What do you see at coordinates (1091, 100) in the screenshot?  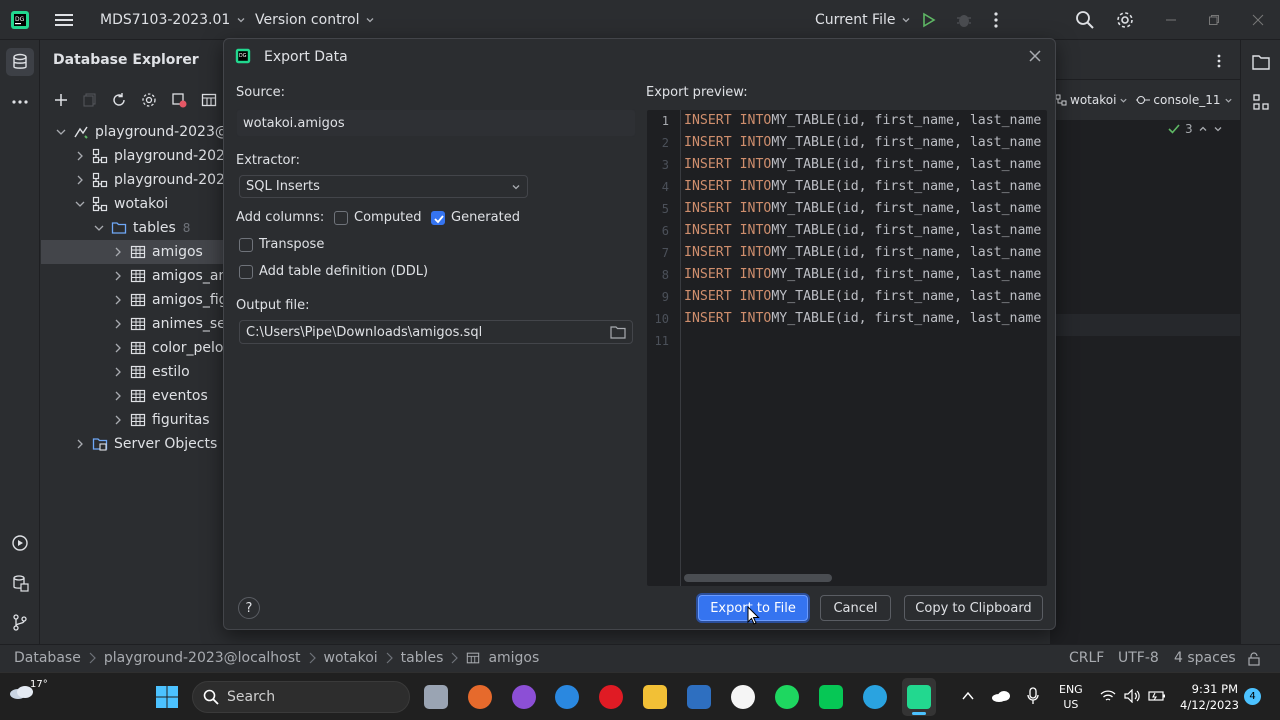 I see `schema-selector: wotakoi` at bounding box center [1091, 100].